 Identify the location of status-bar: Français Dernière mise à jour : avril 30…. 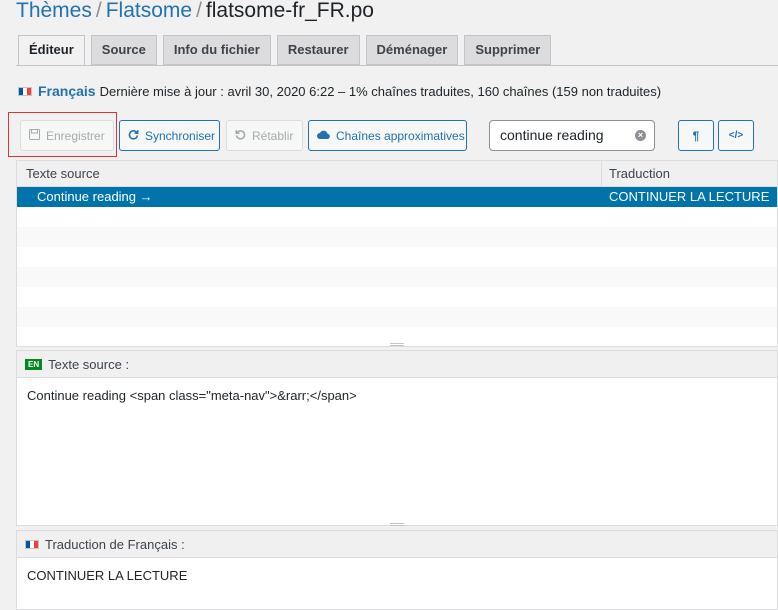
(339, 91).